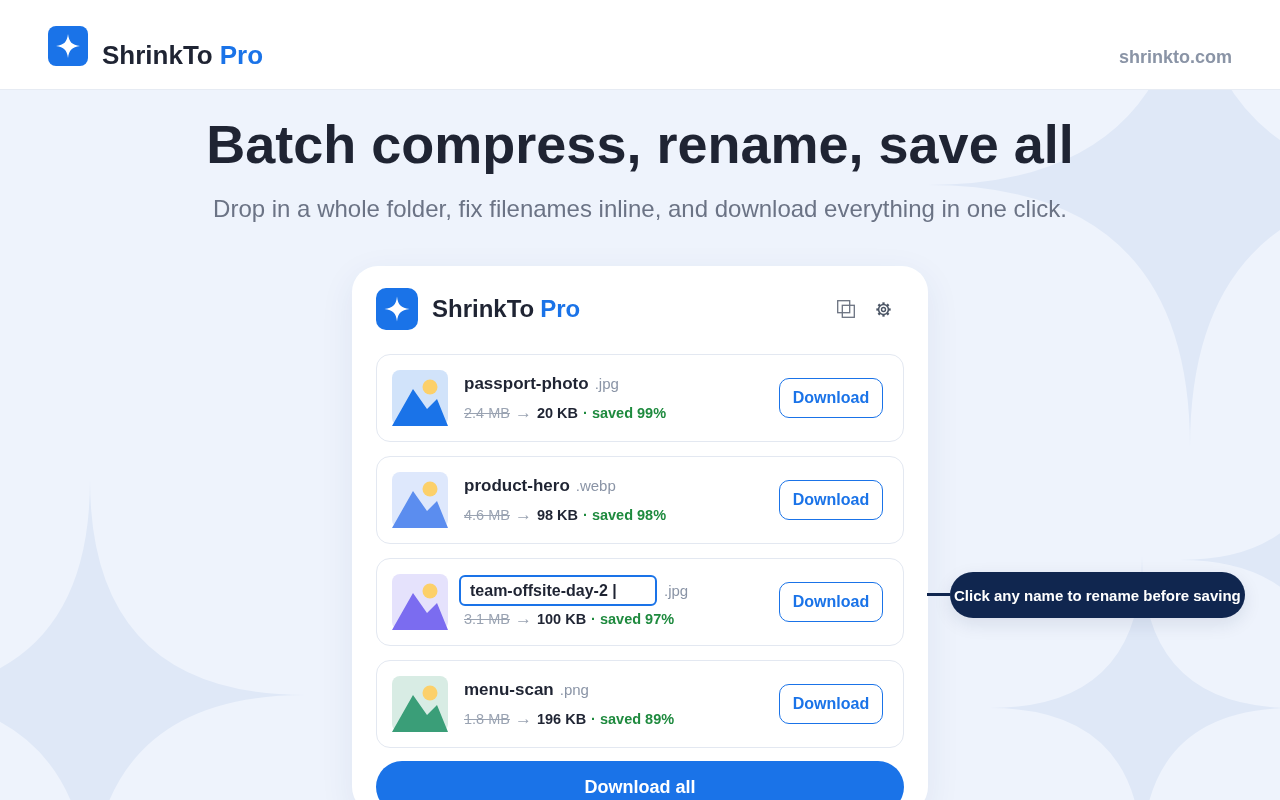 The height and width of the screenshot is (800, 1280). Describe the element at coordinates (633, 619) in the screenshot. I see `savings-label: · saved 97%` at that location.